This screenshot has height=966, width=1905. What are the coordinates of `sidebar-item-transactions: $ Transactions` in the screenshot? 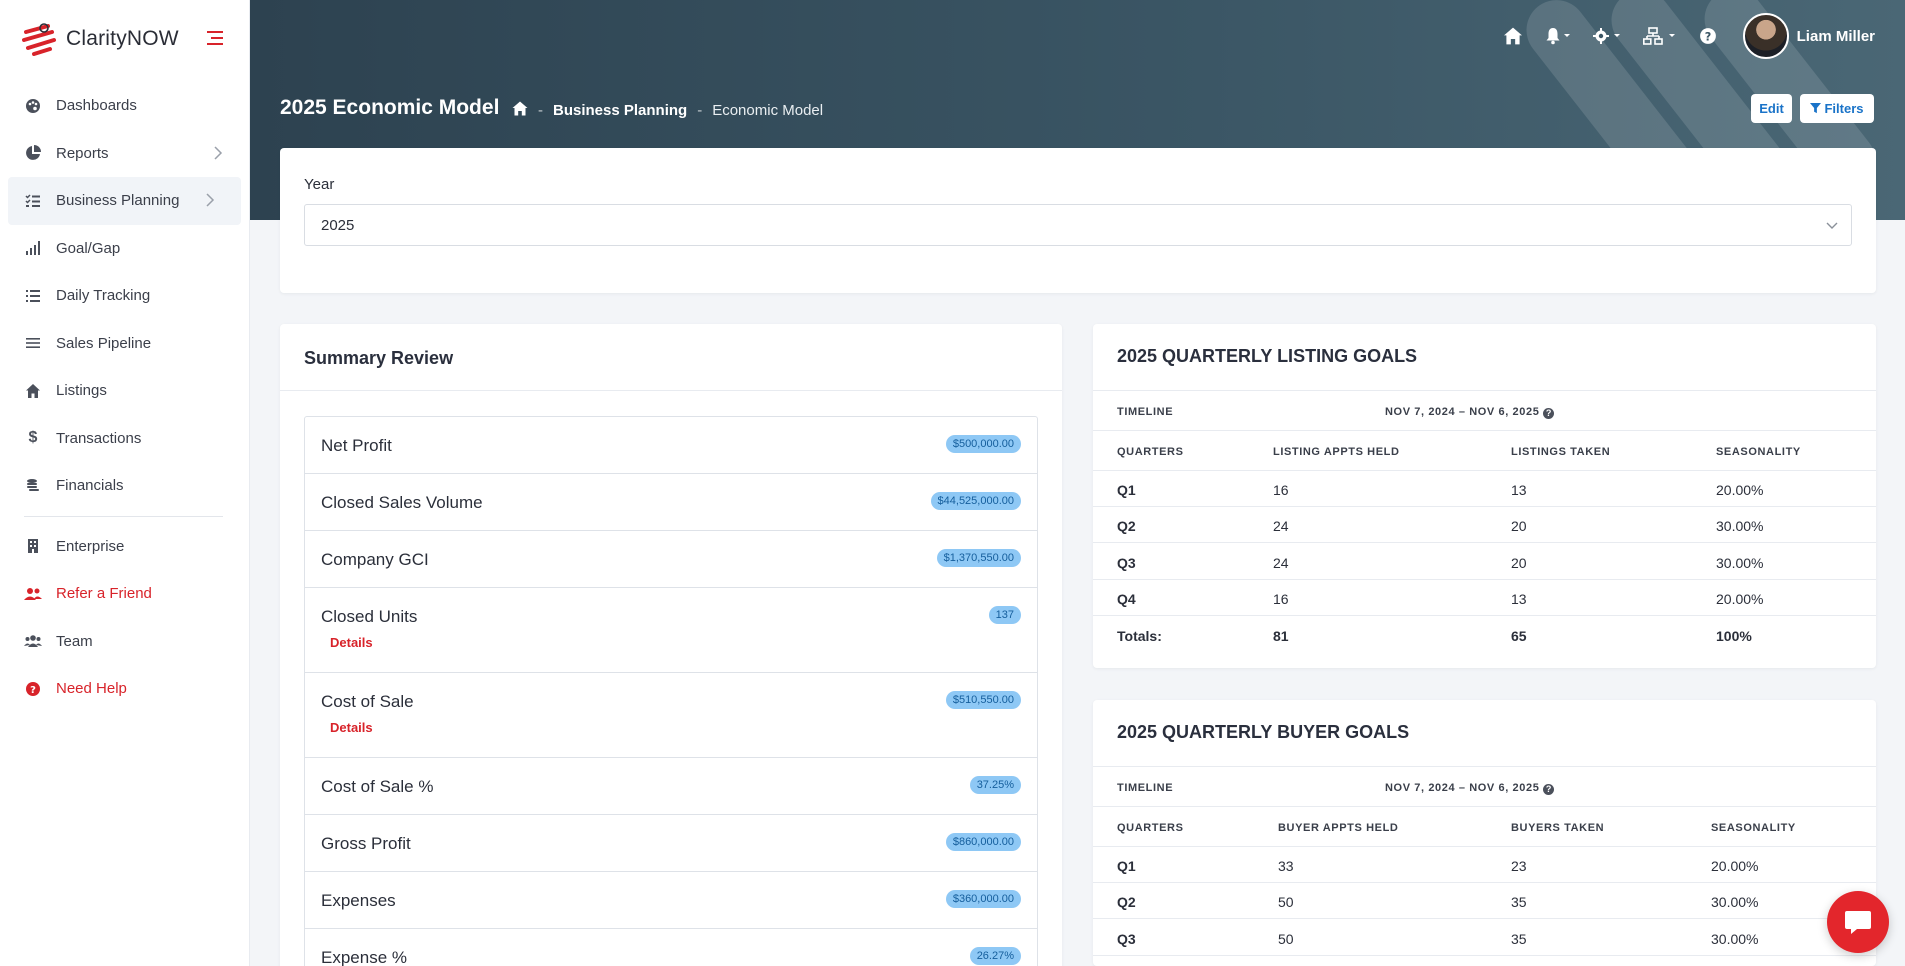 It's located at (124, 439).